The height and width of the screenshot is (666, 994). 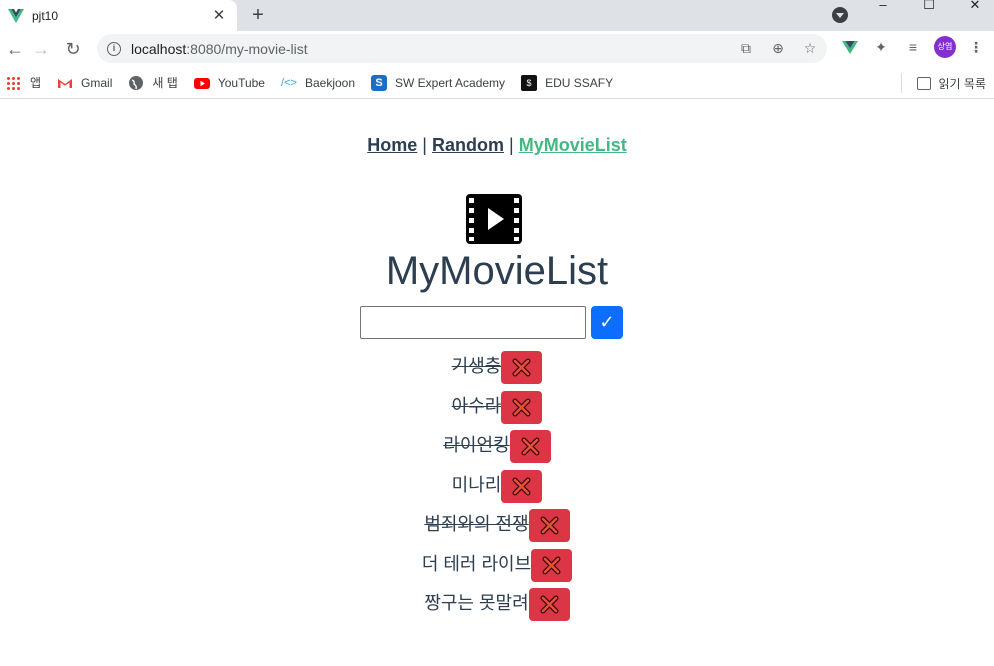 I want to click on movie-list-item: 더 테러 라이브, so click(x=497, y=567).